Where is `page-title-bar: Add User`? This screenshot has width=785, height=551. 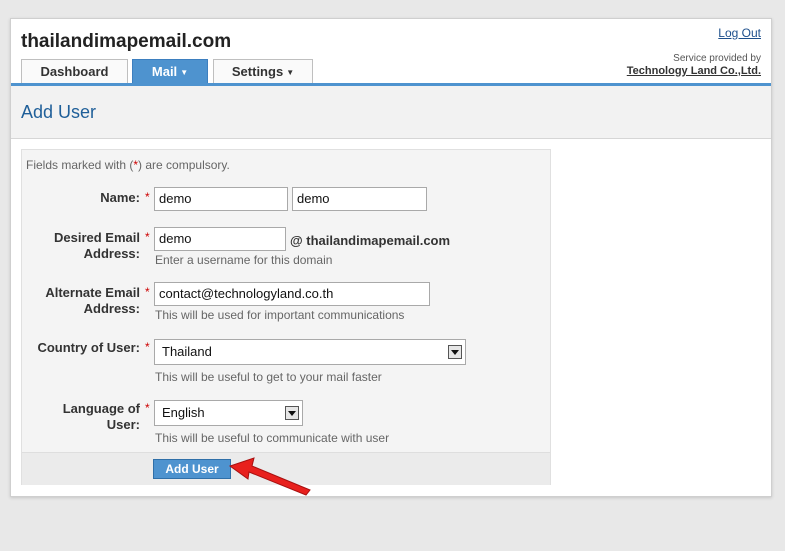
page-title-bar: Add User is located at coordinates (391, 112).